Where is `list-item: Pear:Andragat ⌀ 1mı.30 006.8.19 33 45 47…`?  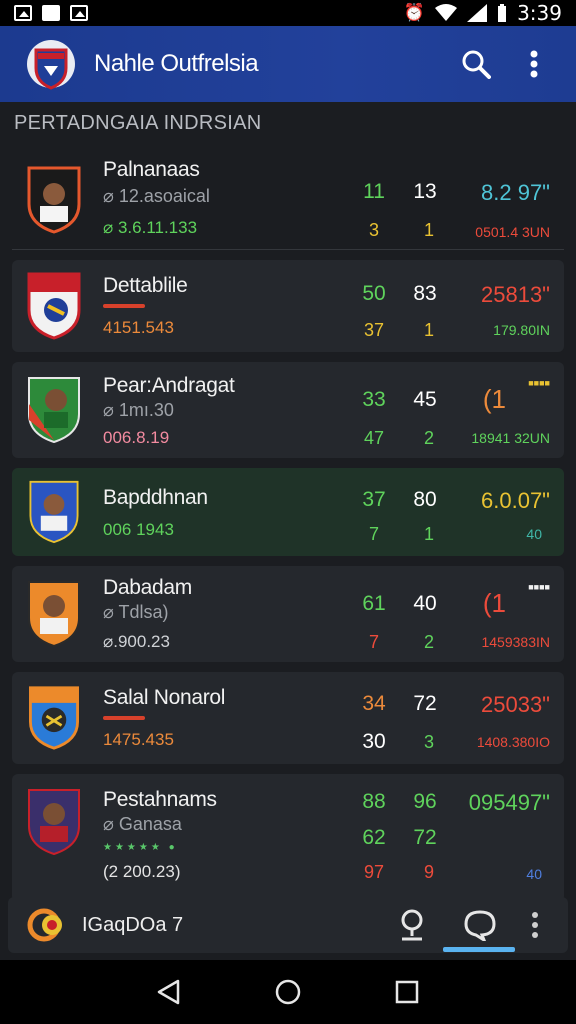
list-item: Pear:Andragat ⌀ 1mı.30 006.8.19 33 45 47… is located at coordinates (288, 410).